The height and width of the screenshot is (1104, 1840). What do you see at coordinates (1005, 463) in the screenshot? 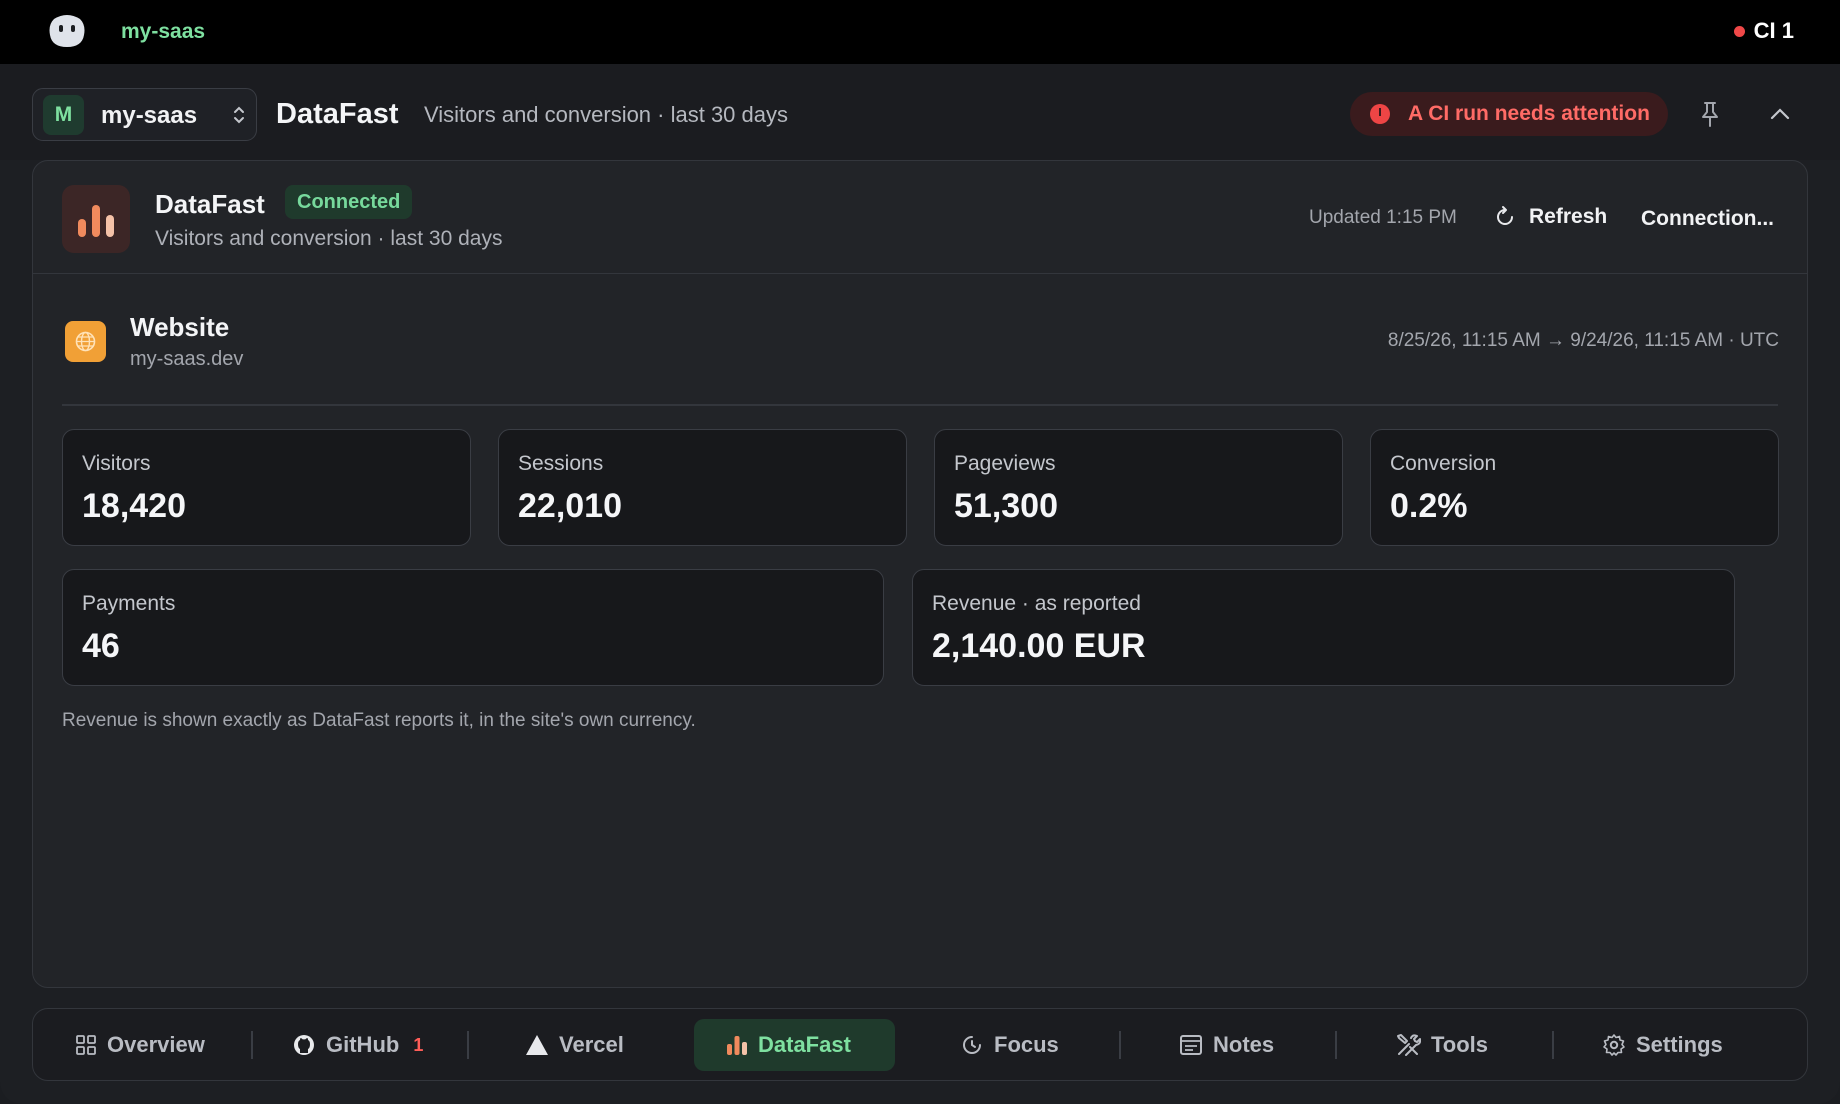
I see `metric-label: Pageviews` at bounding box center [1005, 463].